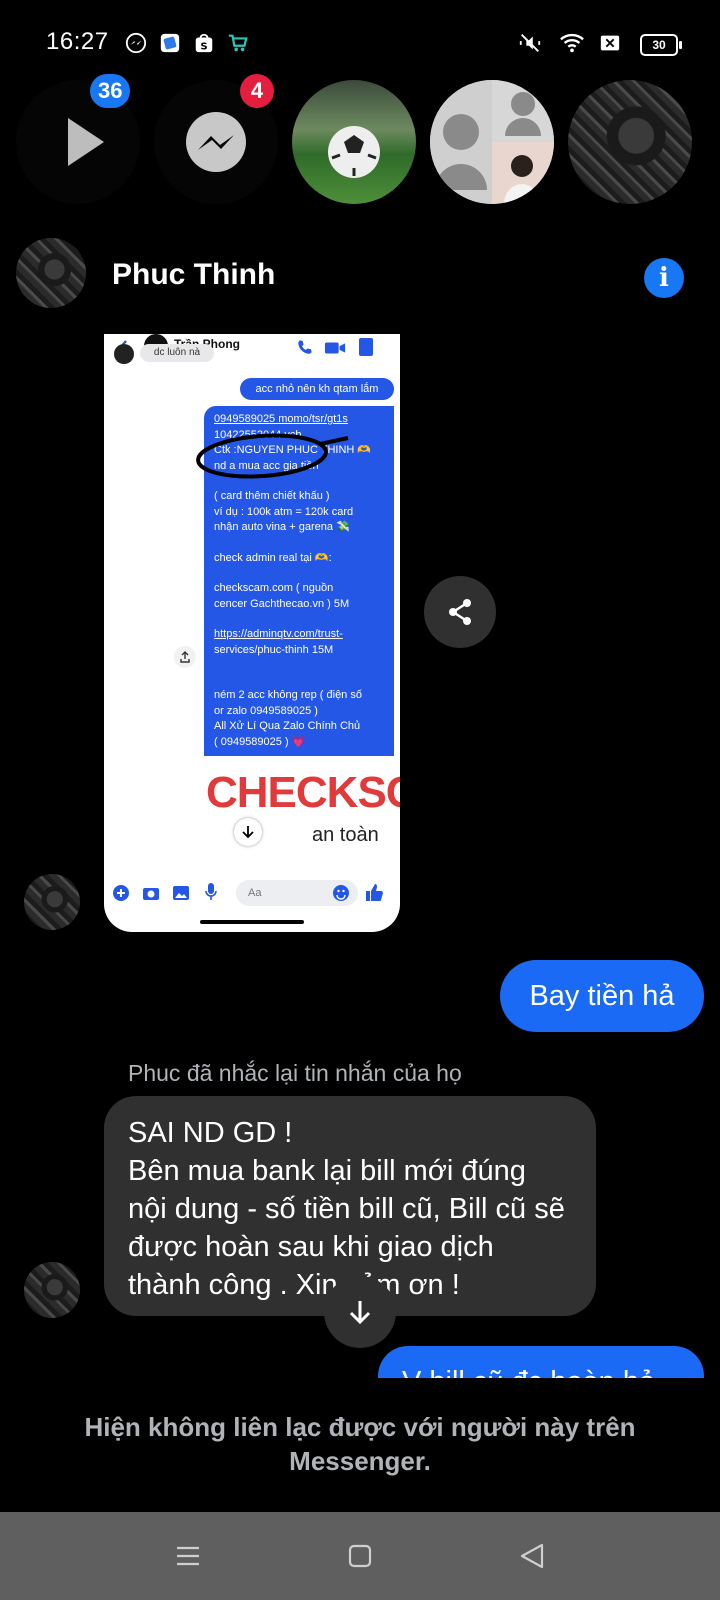 This screenshot has height=1600, width=720. Describe the element at coordinates (170, 43) in the screenshot. I see `app-notification-icon` at that location.